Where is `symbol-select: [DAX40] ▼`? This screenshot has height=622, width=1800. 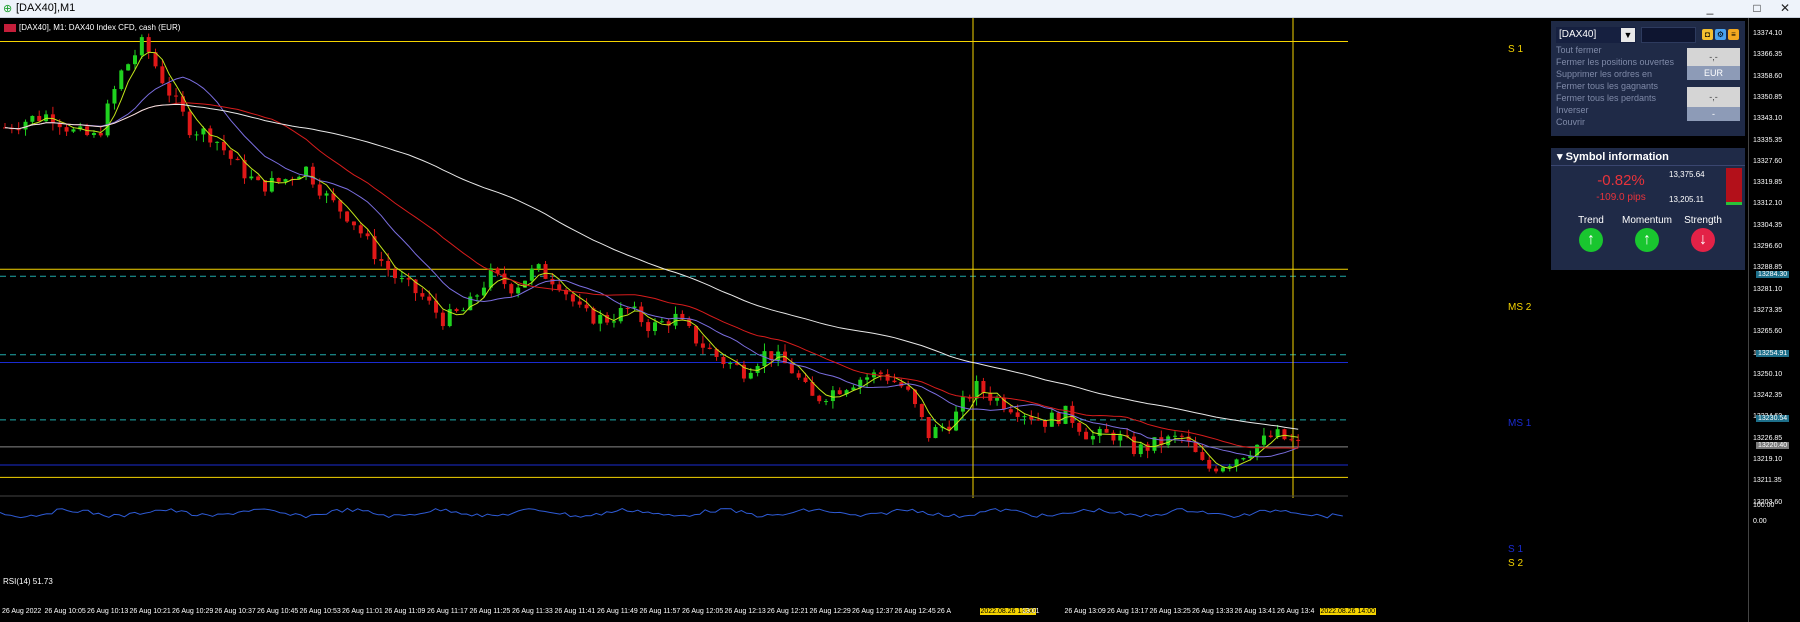
symbol-select: [DAX40] ▼ is located at coordinates (1596, 35).